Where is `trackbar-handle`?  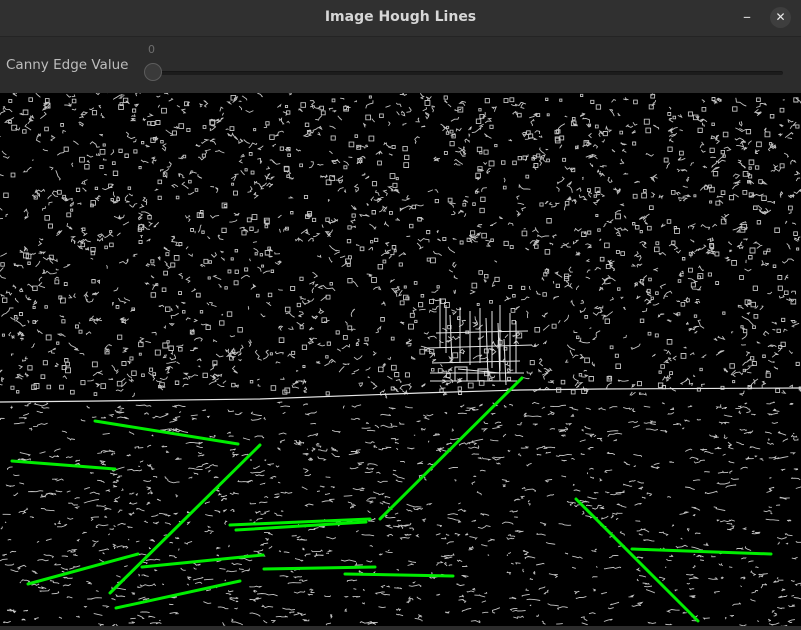 trackbar-handle is located at coordinates (153, 72).